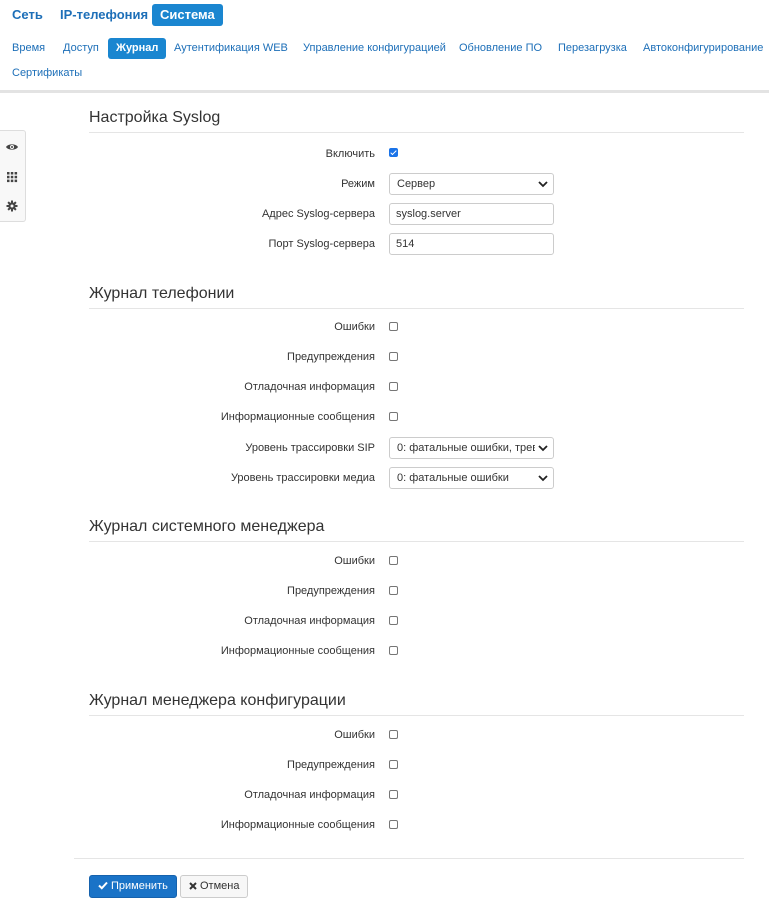  What do you see at coordinates (309, 387) in the screenshot?
I see `telephony-debug-label: Отладочная информация` at bounding box center [309, 387].